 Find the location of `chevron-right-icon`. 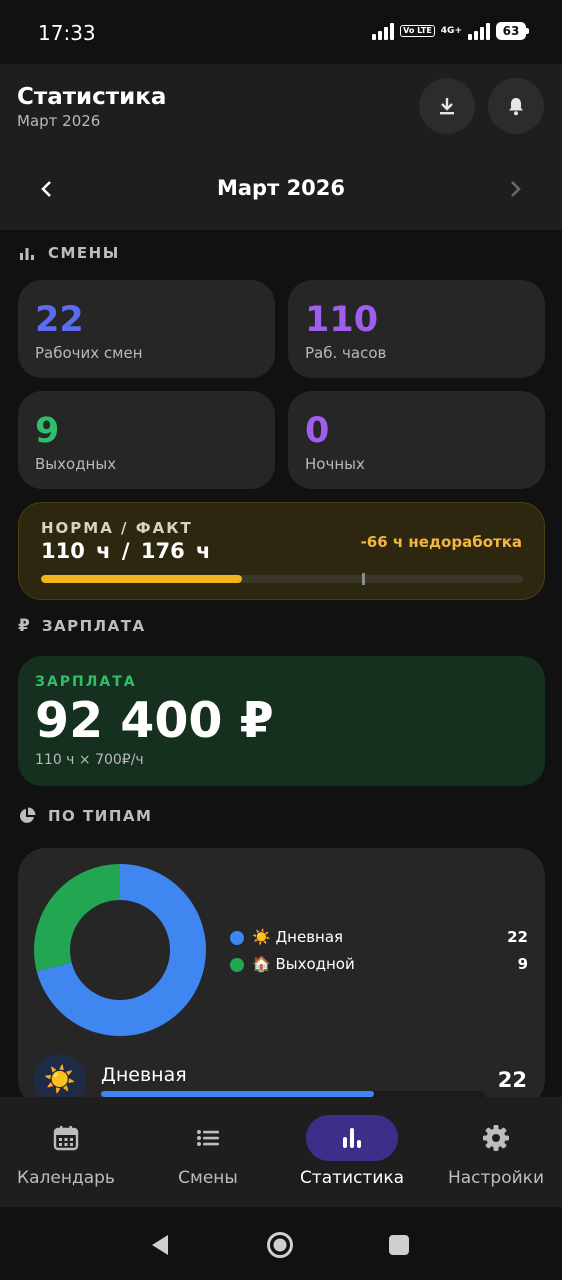

chevron-right-icon is located at coordinates (516, 189).